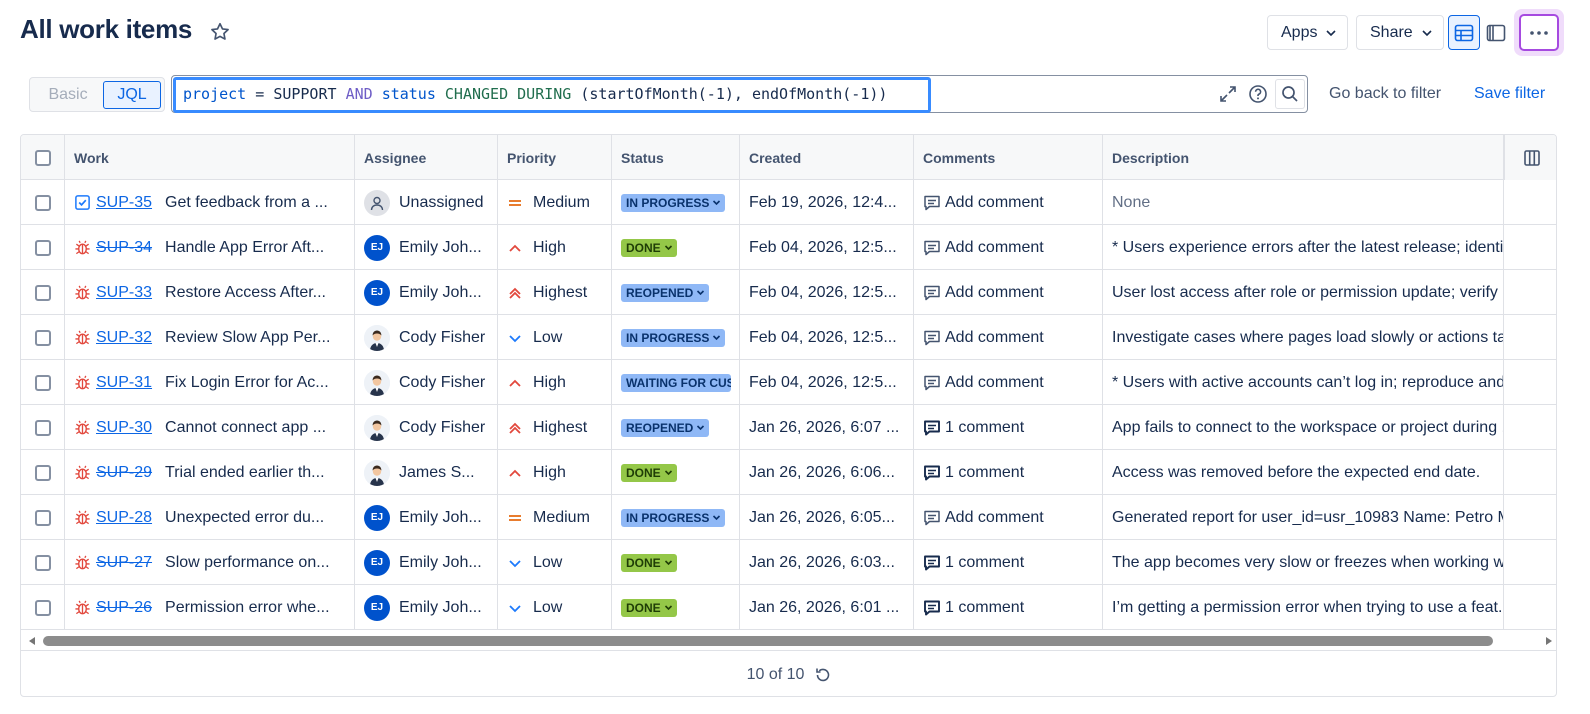 Image resolution: width=1590 pixels, height=714 pixels. What do you see at coordinates (124, 203) in the screenshot?
I see `work-item-key: SUP-35` at bounding box center [124, 203].